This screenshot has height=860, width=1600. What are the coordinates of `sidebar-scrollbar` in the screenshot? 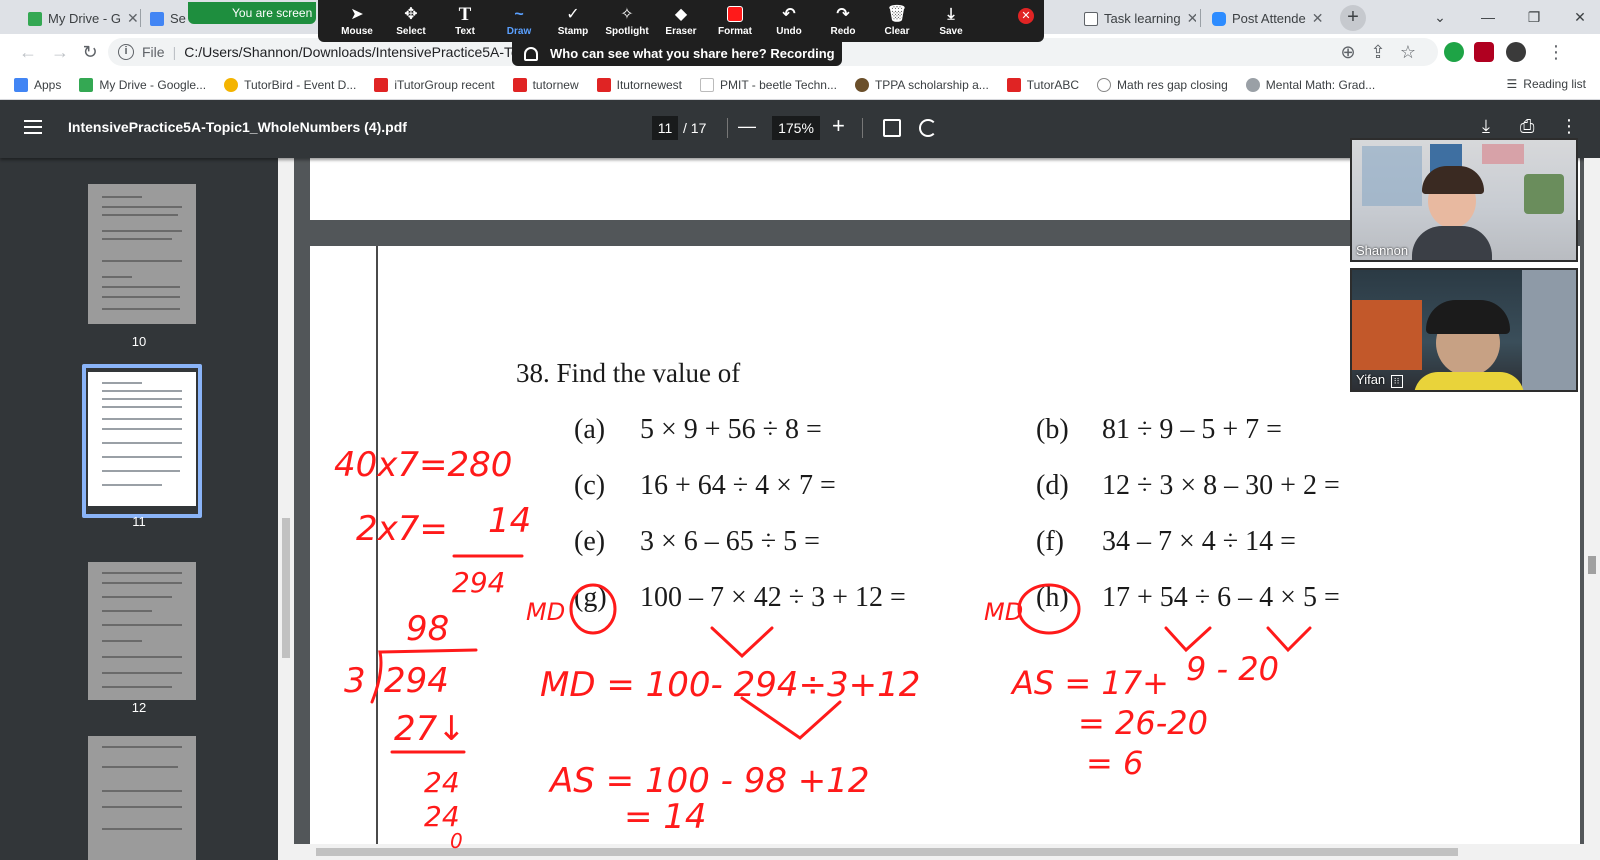 It's located at (286, 509).